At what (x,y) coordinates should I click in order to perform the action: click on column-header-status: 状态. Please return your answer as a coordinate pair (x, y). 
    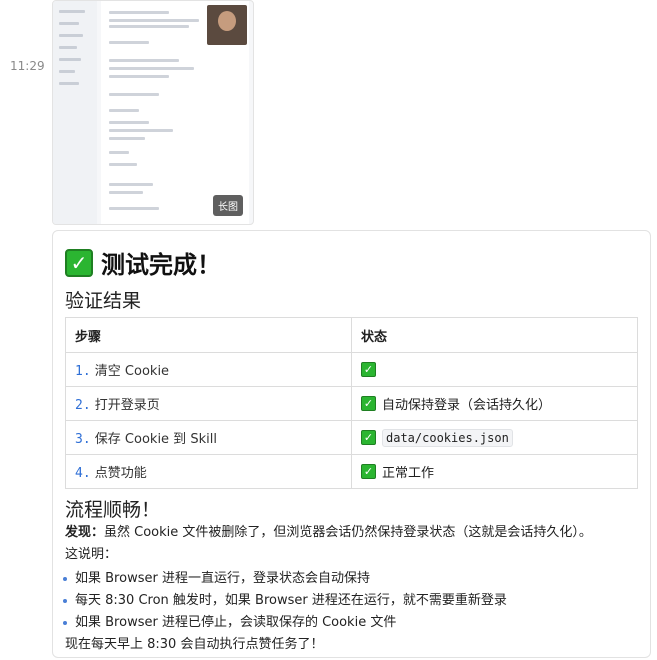
    Looking at the image, I should click on (494, 335).